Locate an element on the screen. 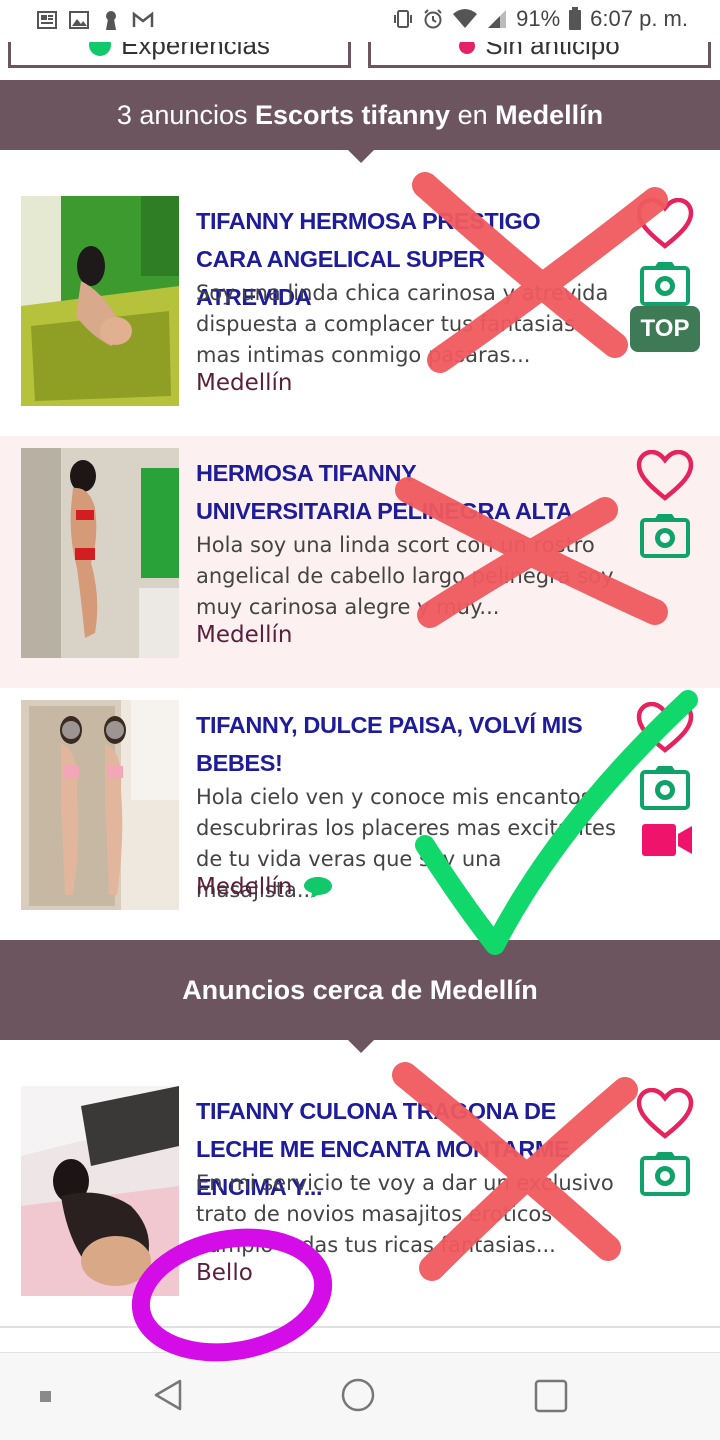  top-badge: TOP is located at coordinates (665, 329).